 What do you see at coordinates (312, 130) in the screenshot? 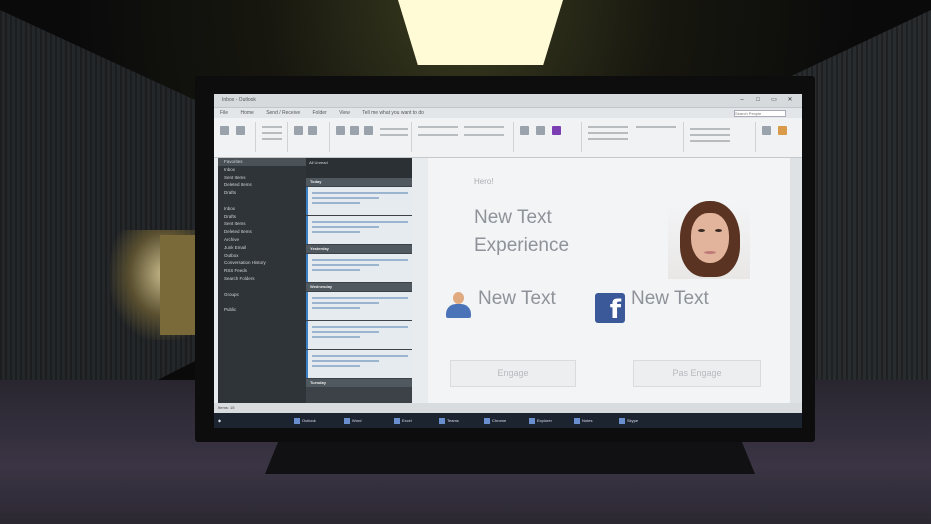
I see `archive-icon` at bounding box center [312, 130].